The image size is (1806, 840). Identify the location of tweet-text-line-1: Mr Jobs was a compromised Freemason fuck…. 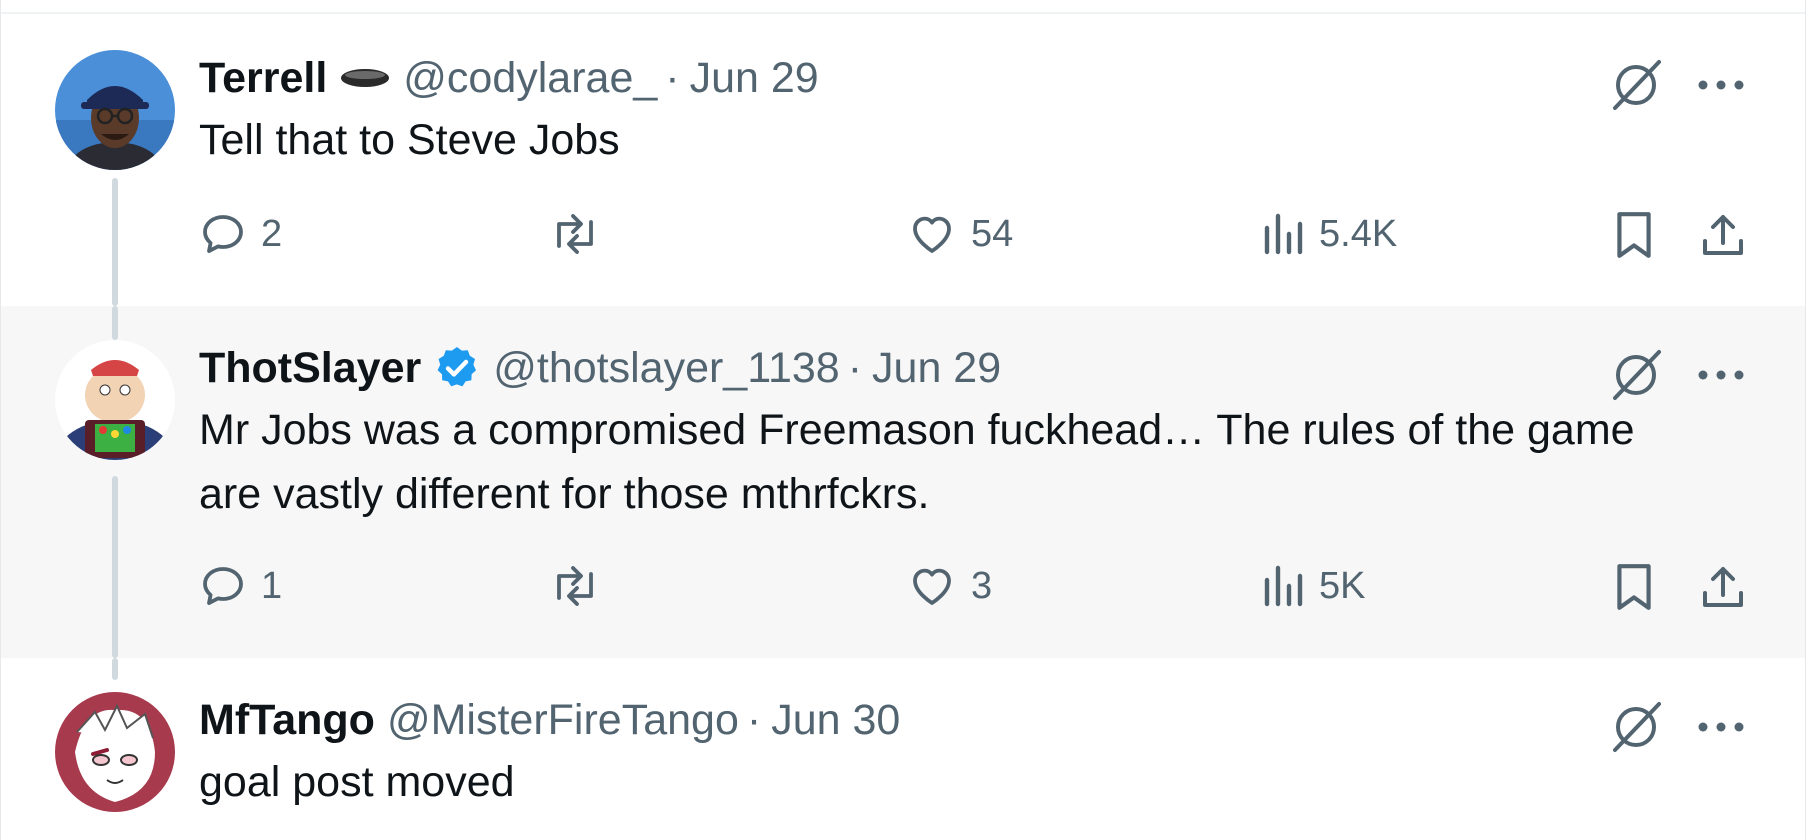
(917, 430).